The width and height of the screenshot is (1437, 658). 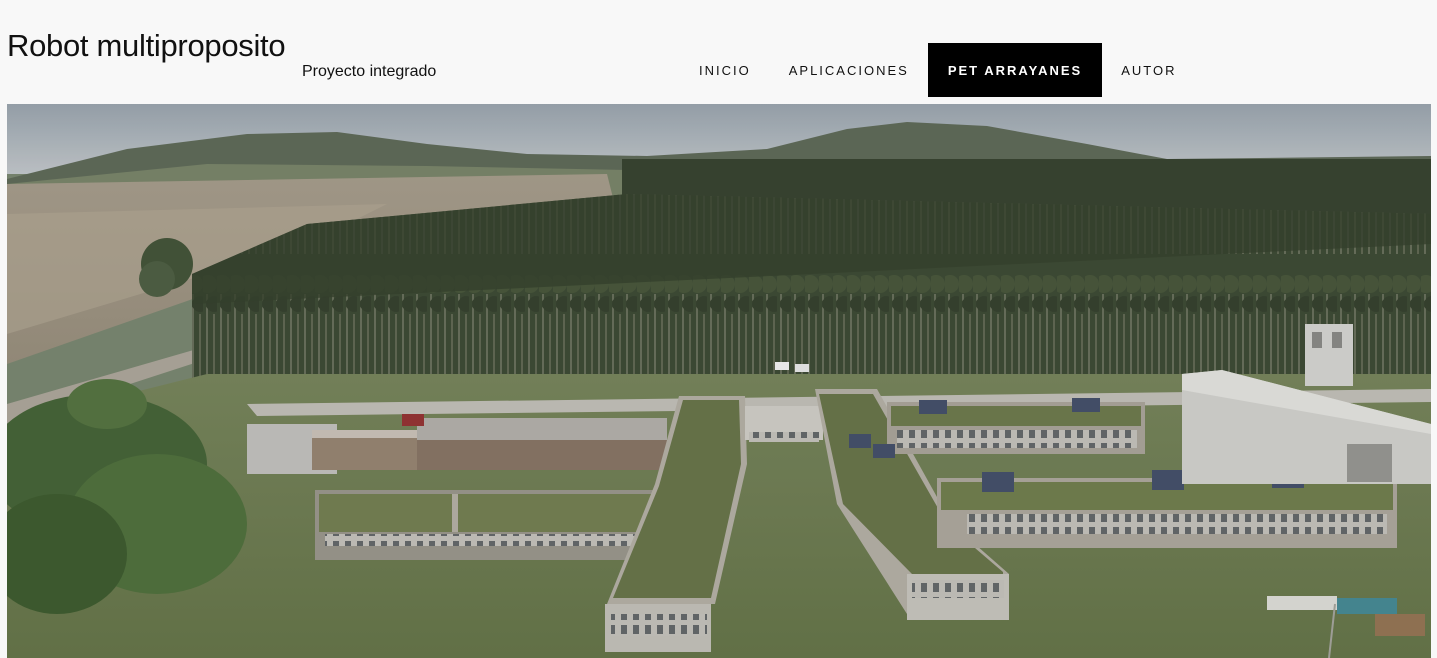 I want to click on nav-item-inicio: INICIO, so click(x=725, y=70).